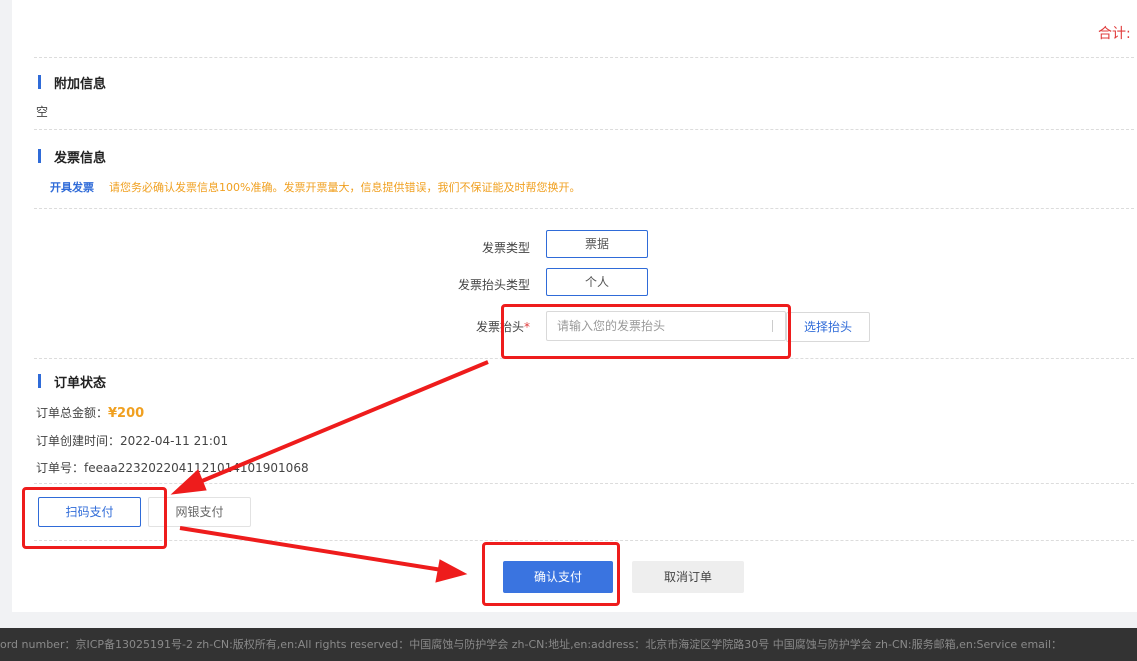 The width and height of the screenshot is (1137, 661). I want to click on annotation-arrows, so click(329, 471).